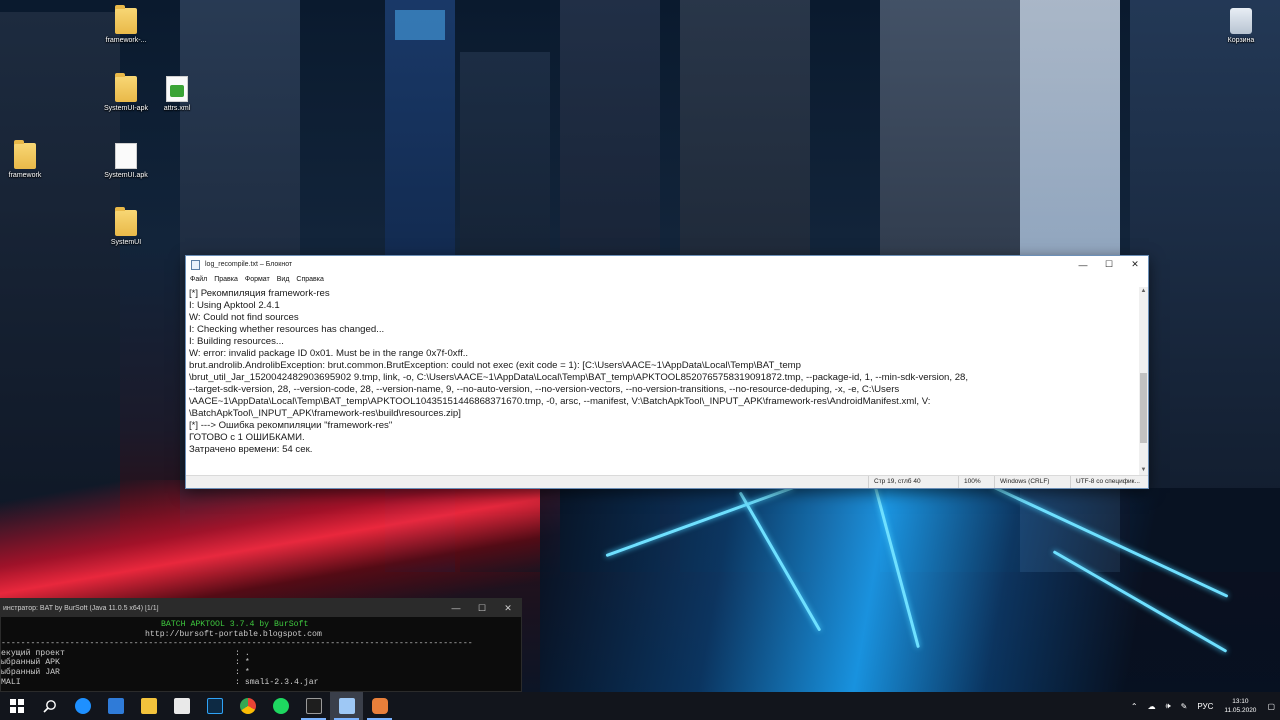 Image resolution: width=1280 pixels, height=720 pixels. I want to click on notifications-icon: ▢, so click(1271, 706).